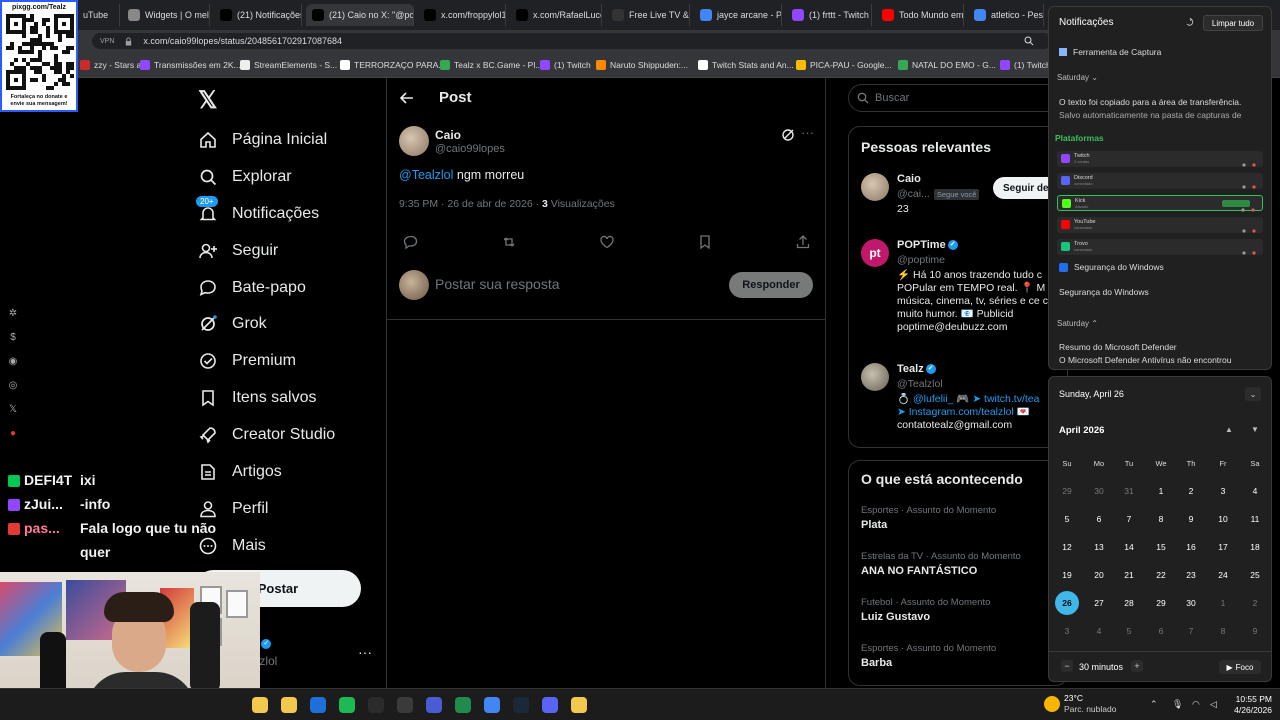  What do you see at coordinates (1161, 491) in the screenshot?
I see `calendar-day: 1` at bounding box center [1161, 491].